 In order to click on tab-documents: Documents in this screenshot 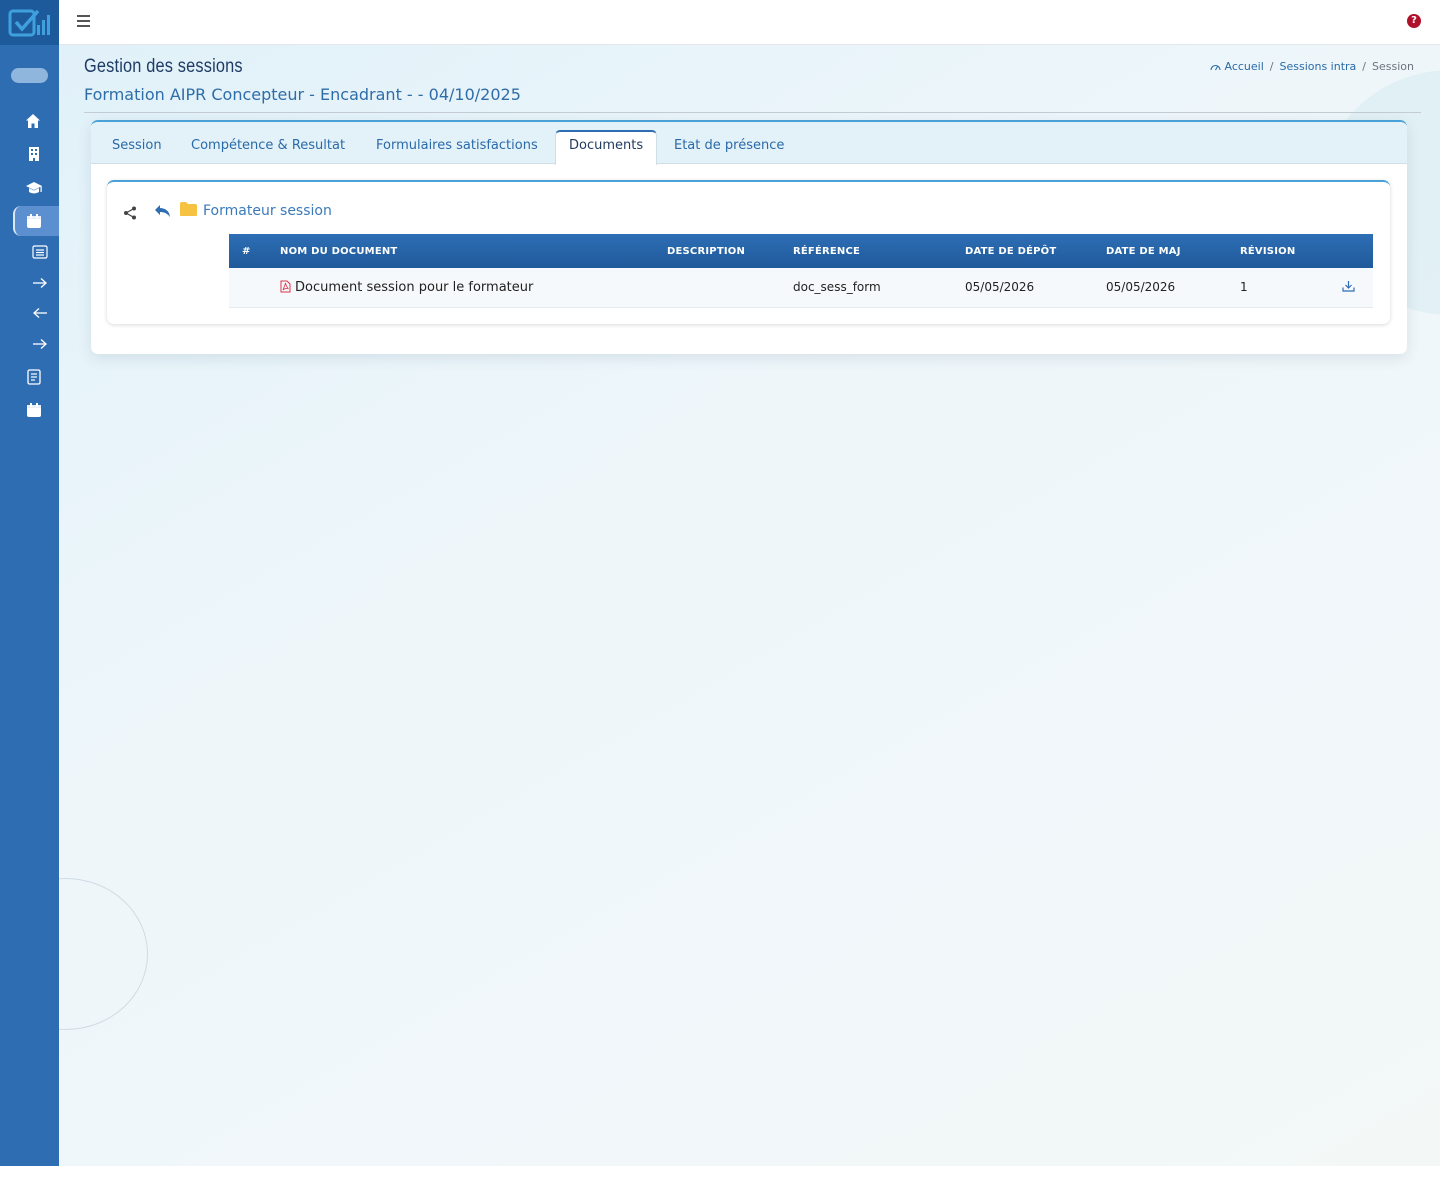, I will do `click(606, 147)`.